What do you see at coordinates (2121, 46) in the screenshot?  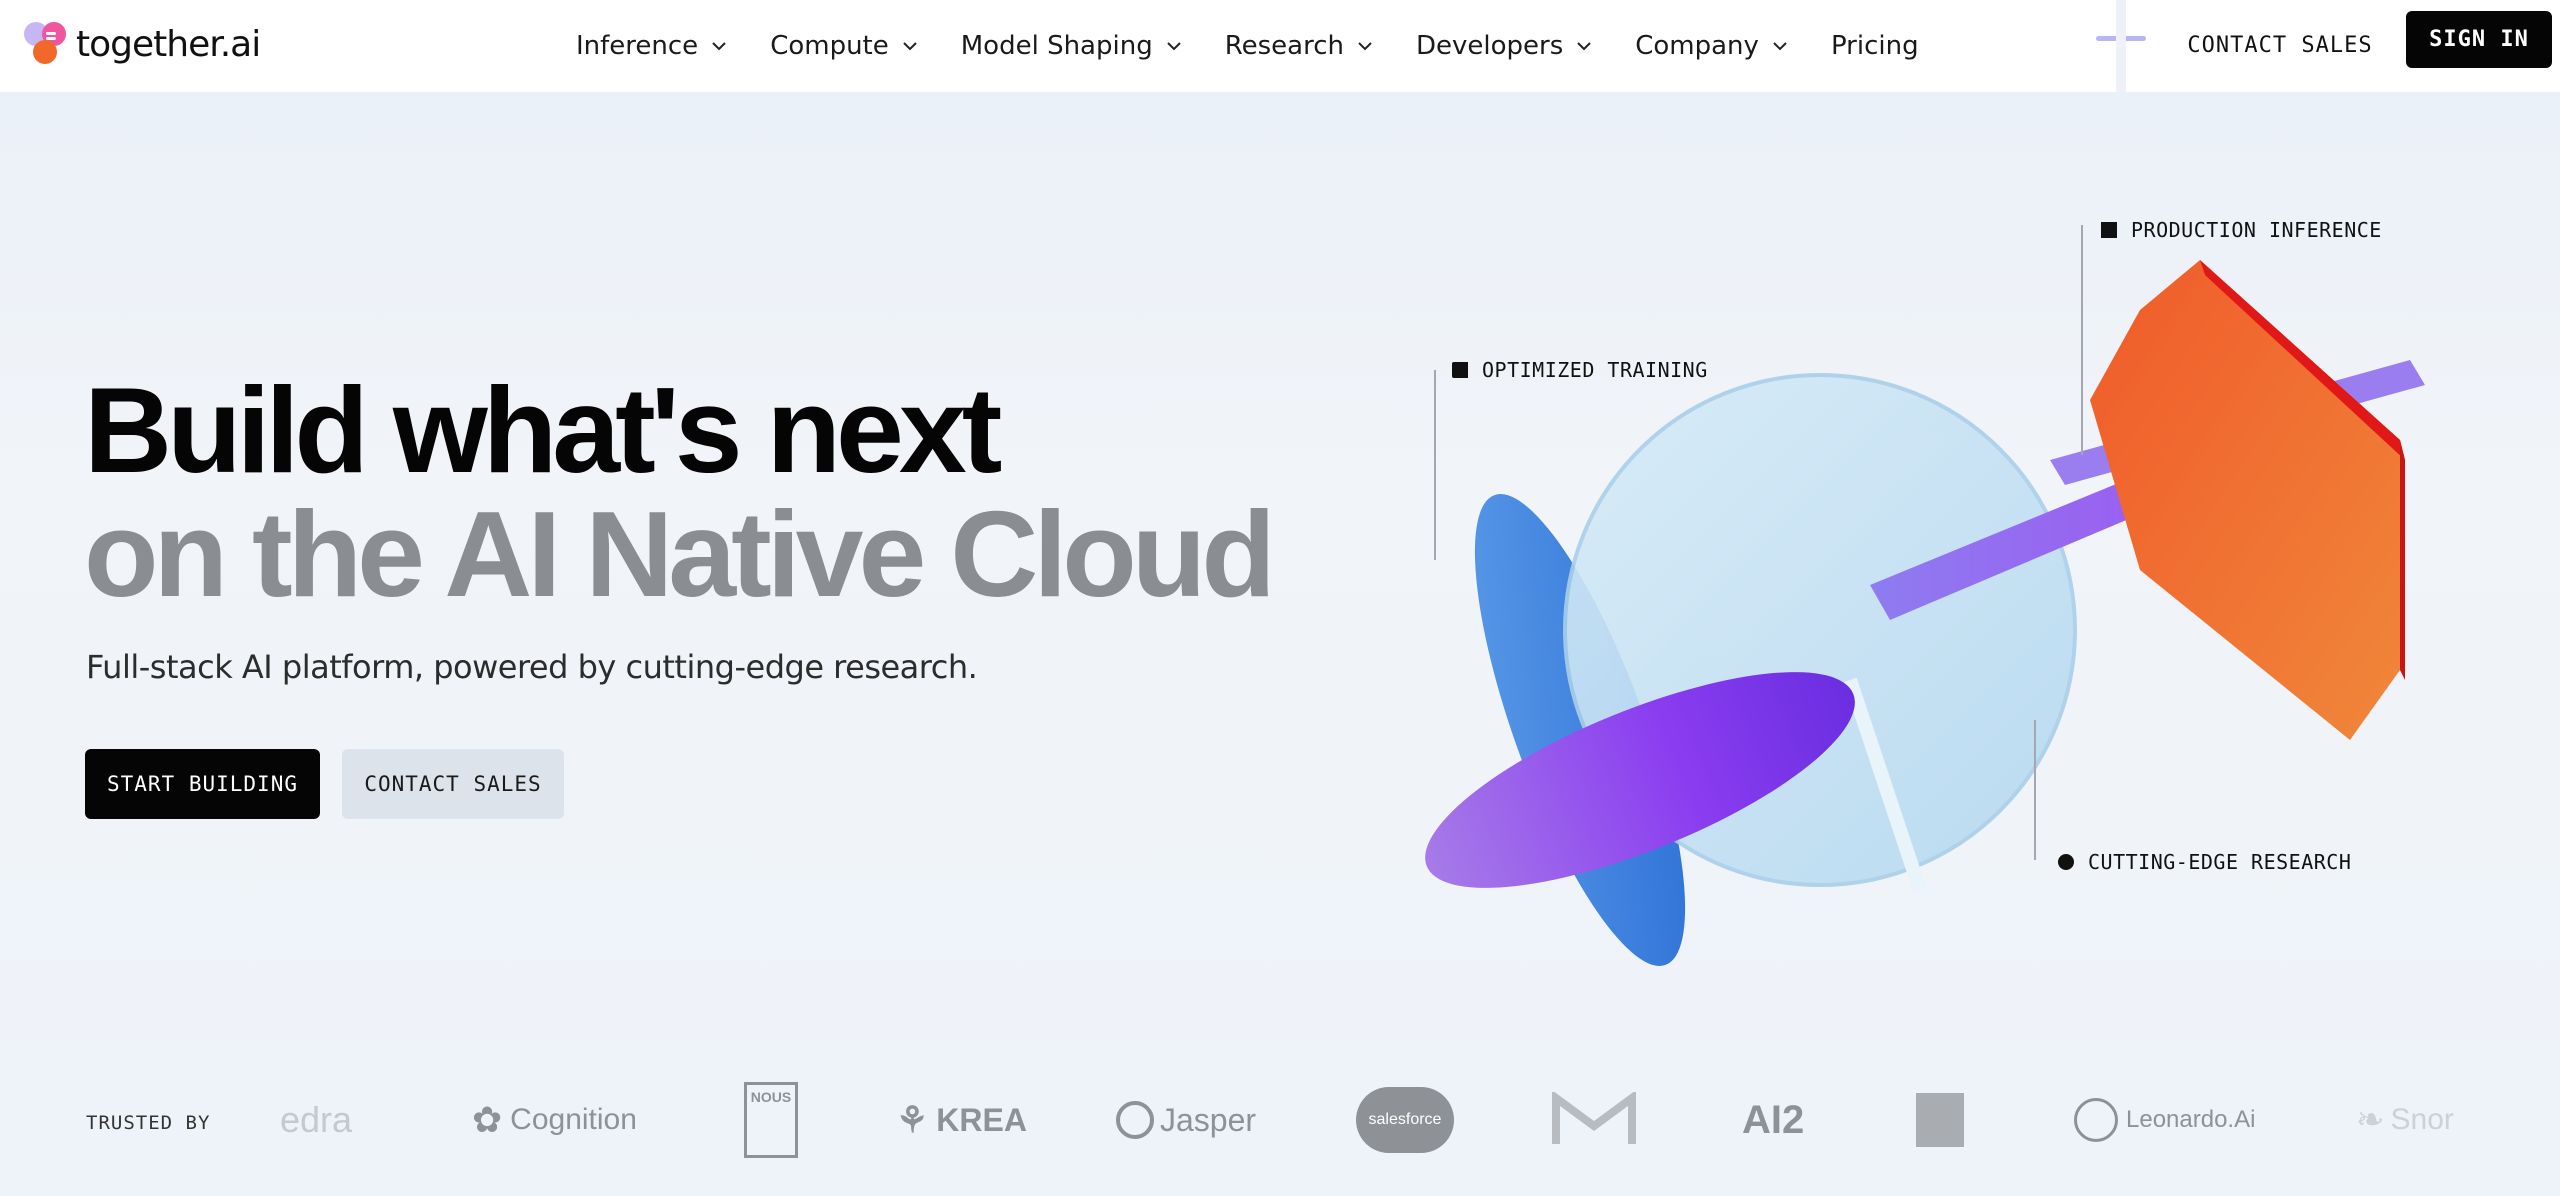 I see `header-divider` at bounding box center [2121, 46].